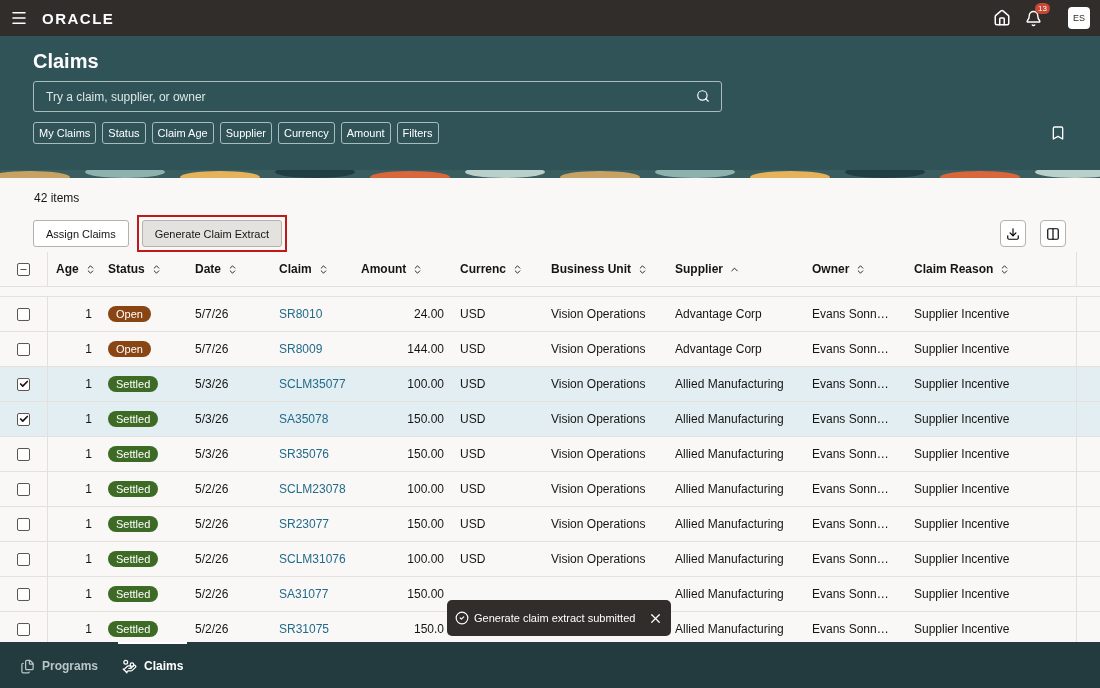 The image size is (1100, 688). Describe the element at coordinates (550, 523) in the screenshot. I see `table-row: 1 Settled 5/2/26 SR23077 150.00 USD Vision Operations Allied Manufacturing Evans Sonn… Supplier Incentive` at that location.